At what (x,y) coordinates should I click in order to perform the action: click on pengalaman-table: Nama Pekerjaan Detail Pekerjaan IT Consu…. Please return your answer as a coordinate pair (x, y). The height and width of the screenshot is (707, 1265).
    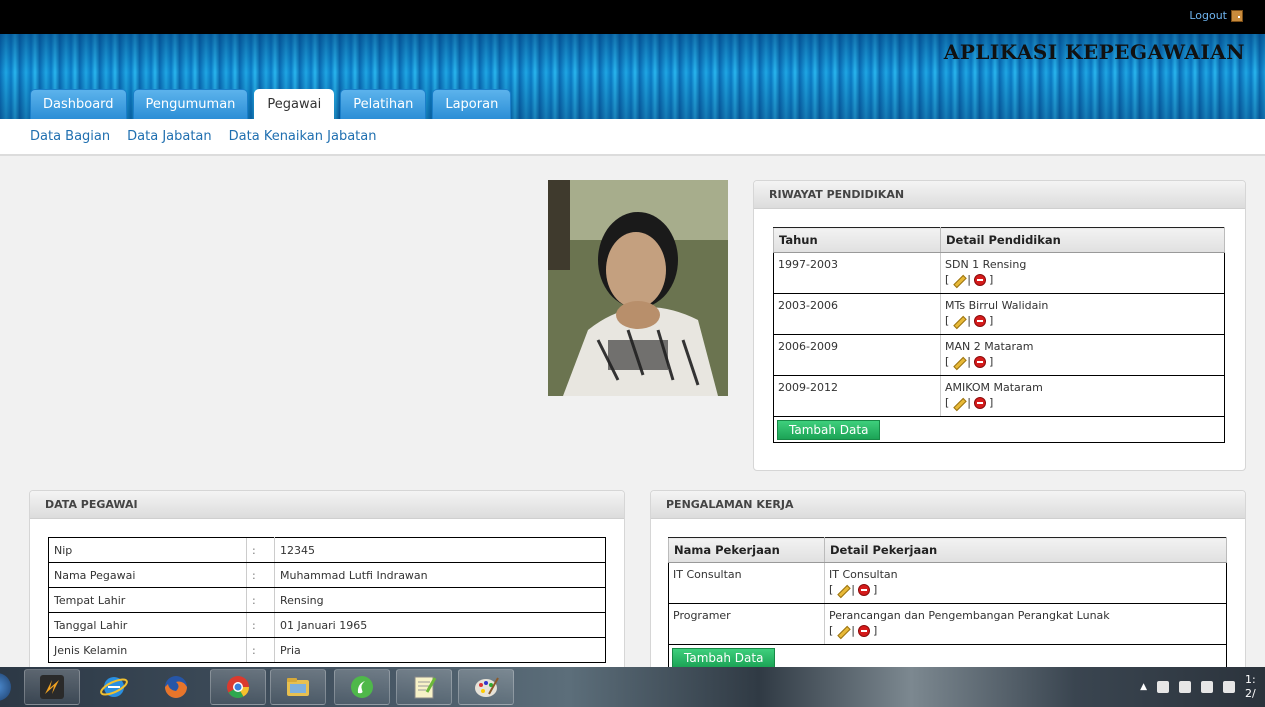
    Looking at the image, I should click on (947, 604).